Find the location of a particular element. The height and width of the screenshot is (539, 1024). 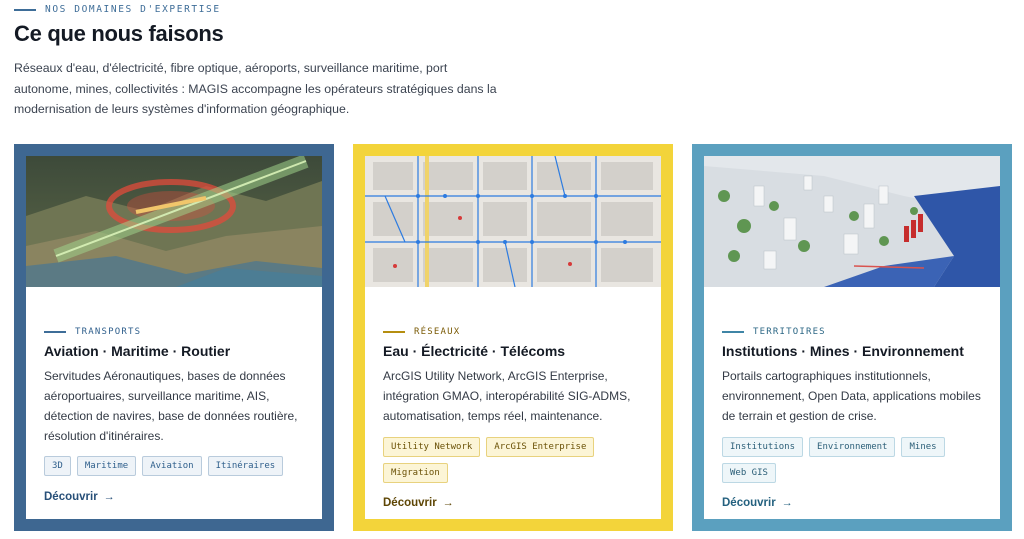

card-title: Eau · Électricité · Télécoms is located at coordinates (474, 351).